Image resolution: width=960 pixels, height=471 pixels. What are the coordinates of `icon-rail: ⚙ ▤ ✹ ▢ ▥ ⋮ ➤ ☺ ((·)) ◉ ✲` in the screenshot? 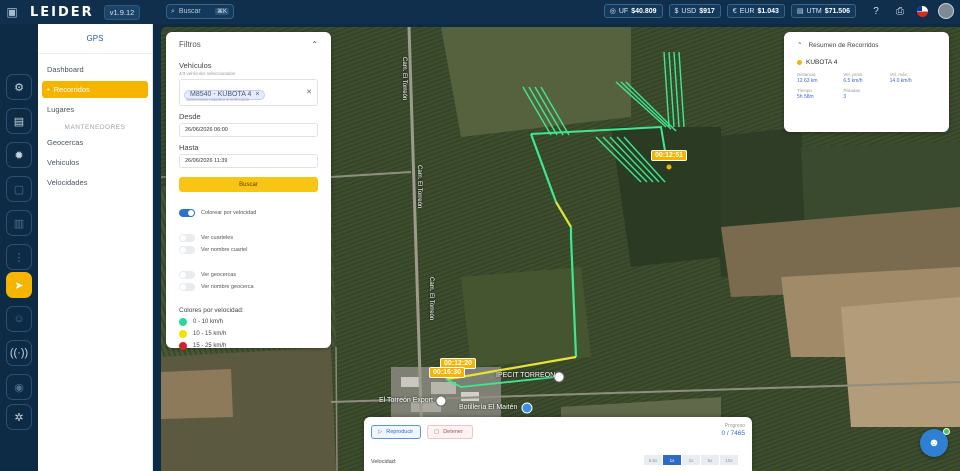 It's located at (19, 247).